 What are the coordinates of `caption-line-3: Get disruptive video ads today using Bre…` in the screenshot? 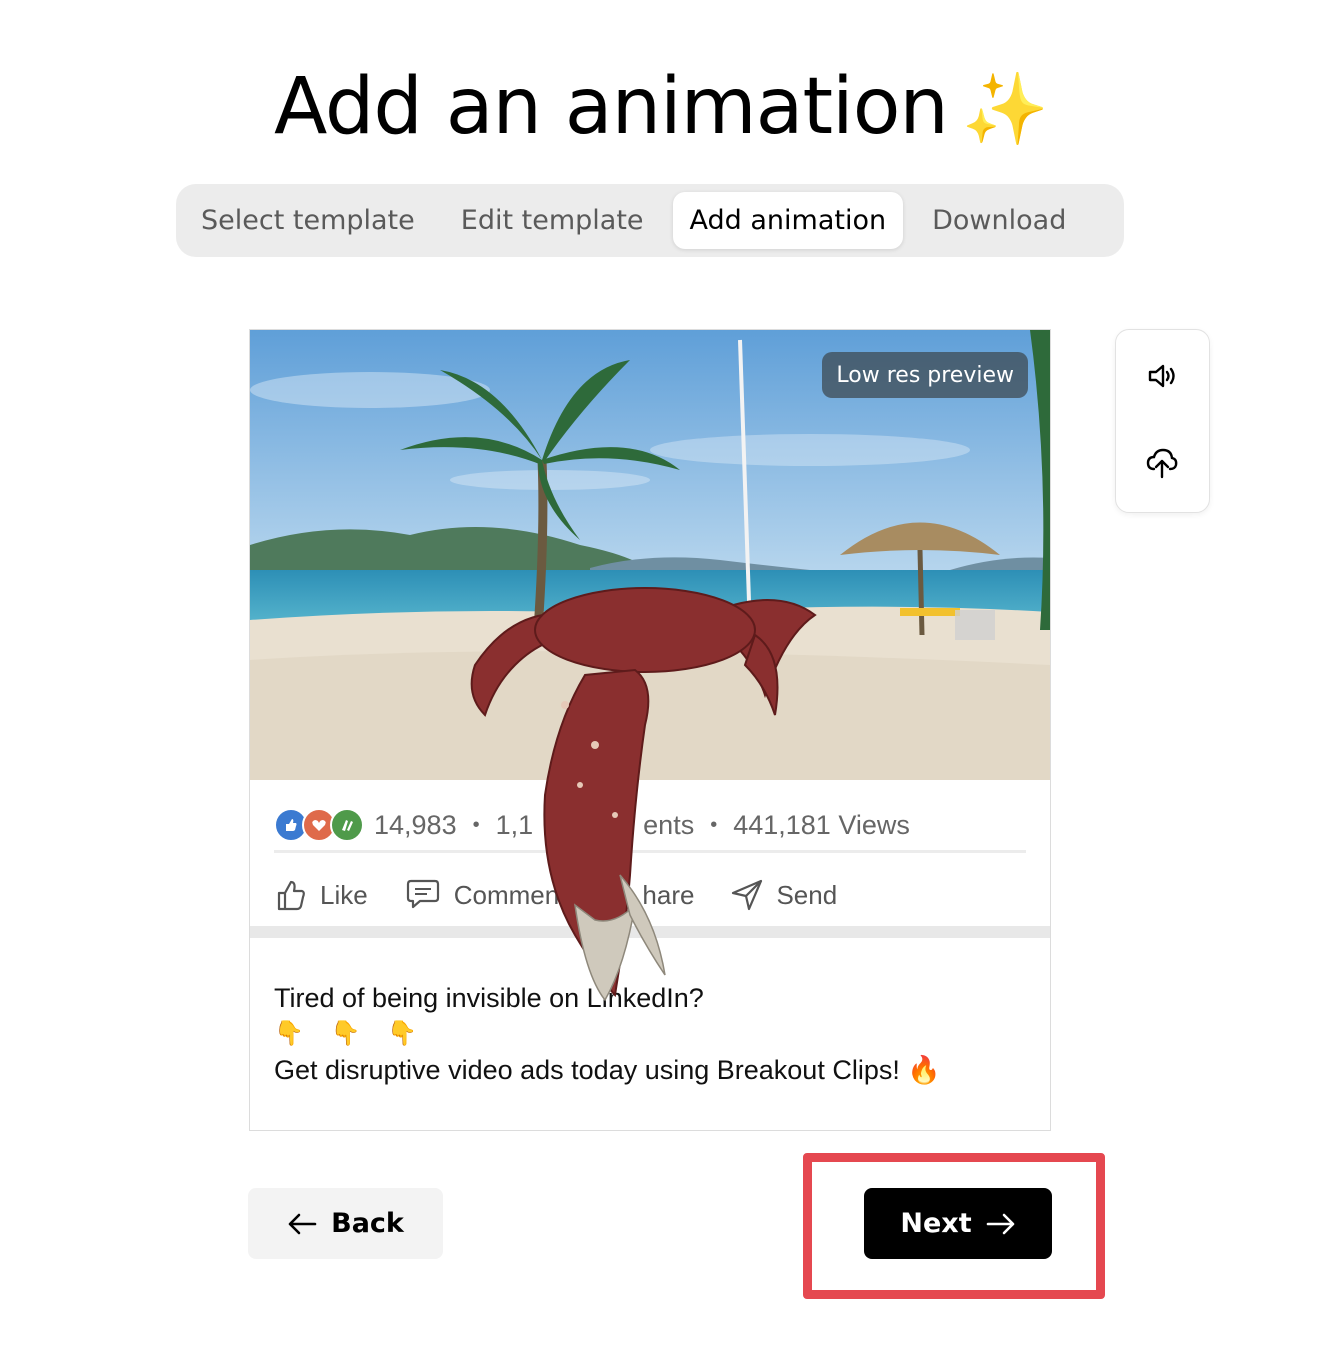 It's located at (650, 1070).